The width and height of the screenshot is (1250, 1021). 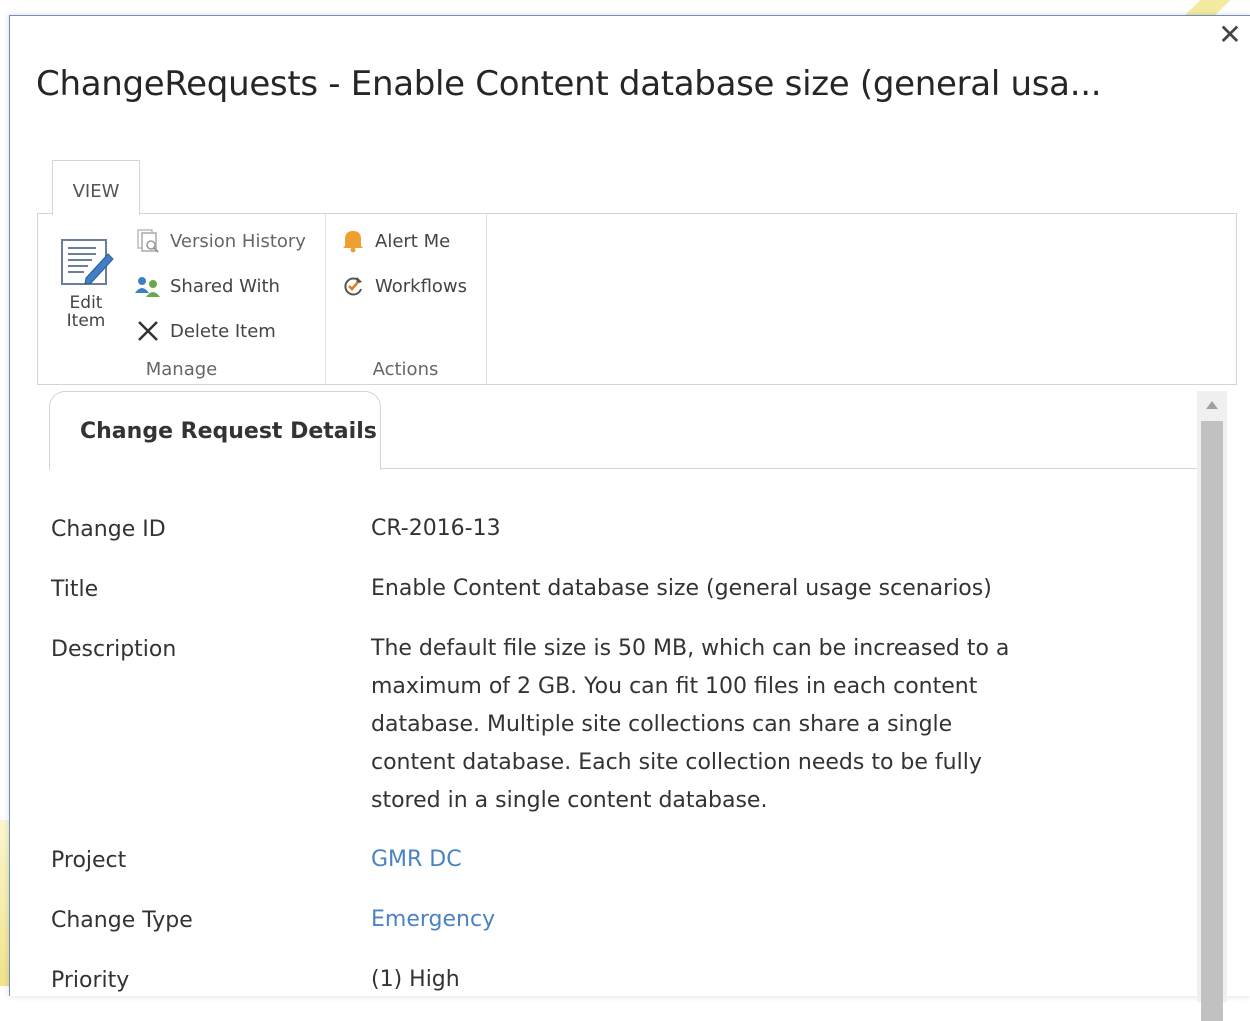 What do you see at coordinates (148, 331) in the screenshot?
I see `delete-icon` at bounding box center [148, 331].